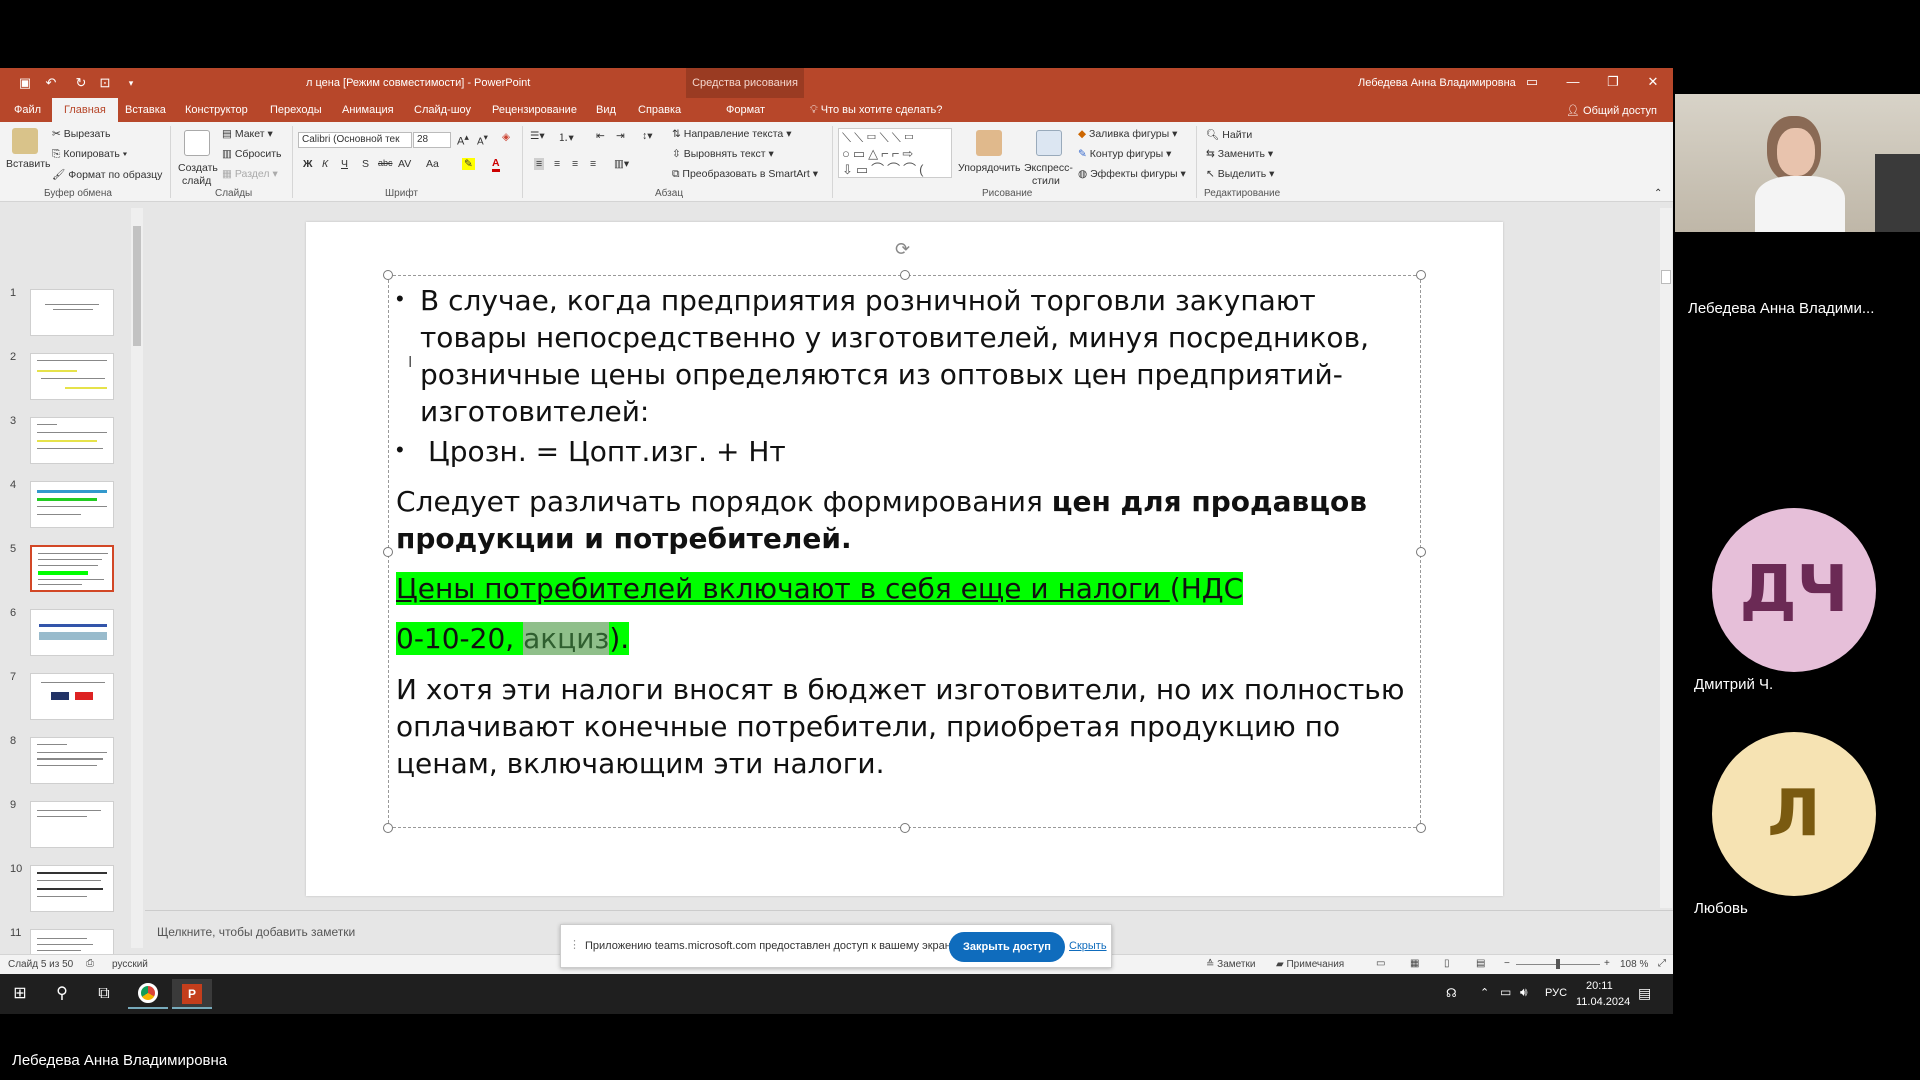 Image resolution: width=1920 pixels, height=1080 pixels. Describe the element at coordinates (365, 164) in the screenshot. I see `shadow-button: S` at that location.